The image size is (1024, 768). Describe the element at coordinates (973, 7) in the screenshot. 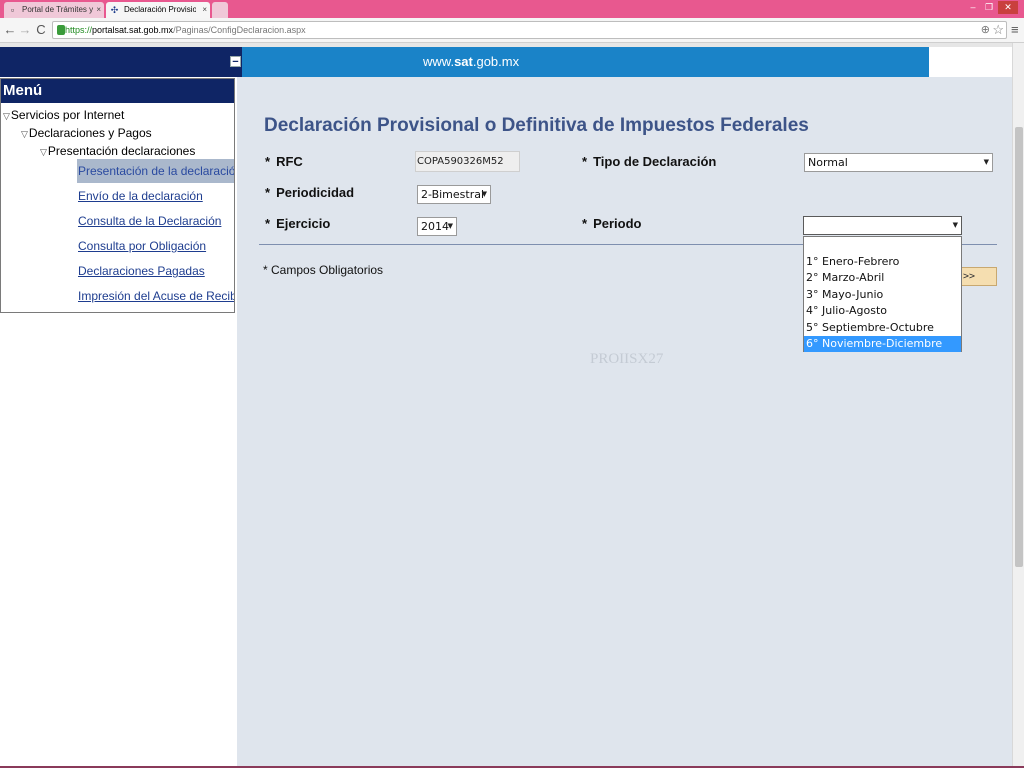

I see `minimize-icon: –` at that location.